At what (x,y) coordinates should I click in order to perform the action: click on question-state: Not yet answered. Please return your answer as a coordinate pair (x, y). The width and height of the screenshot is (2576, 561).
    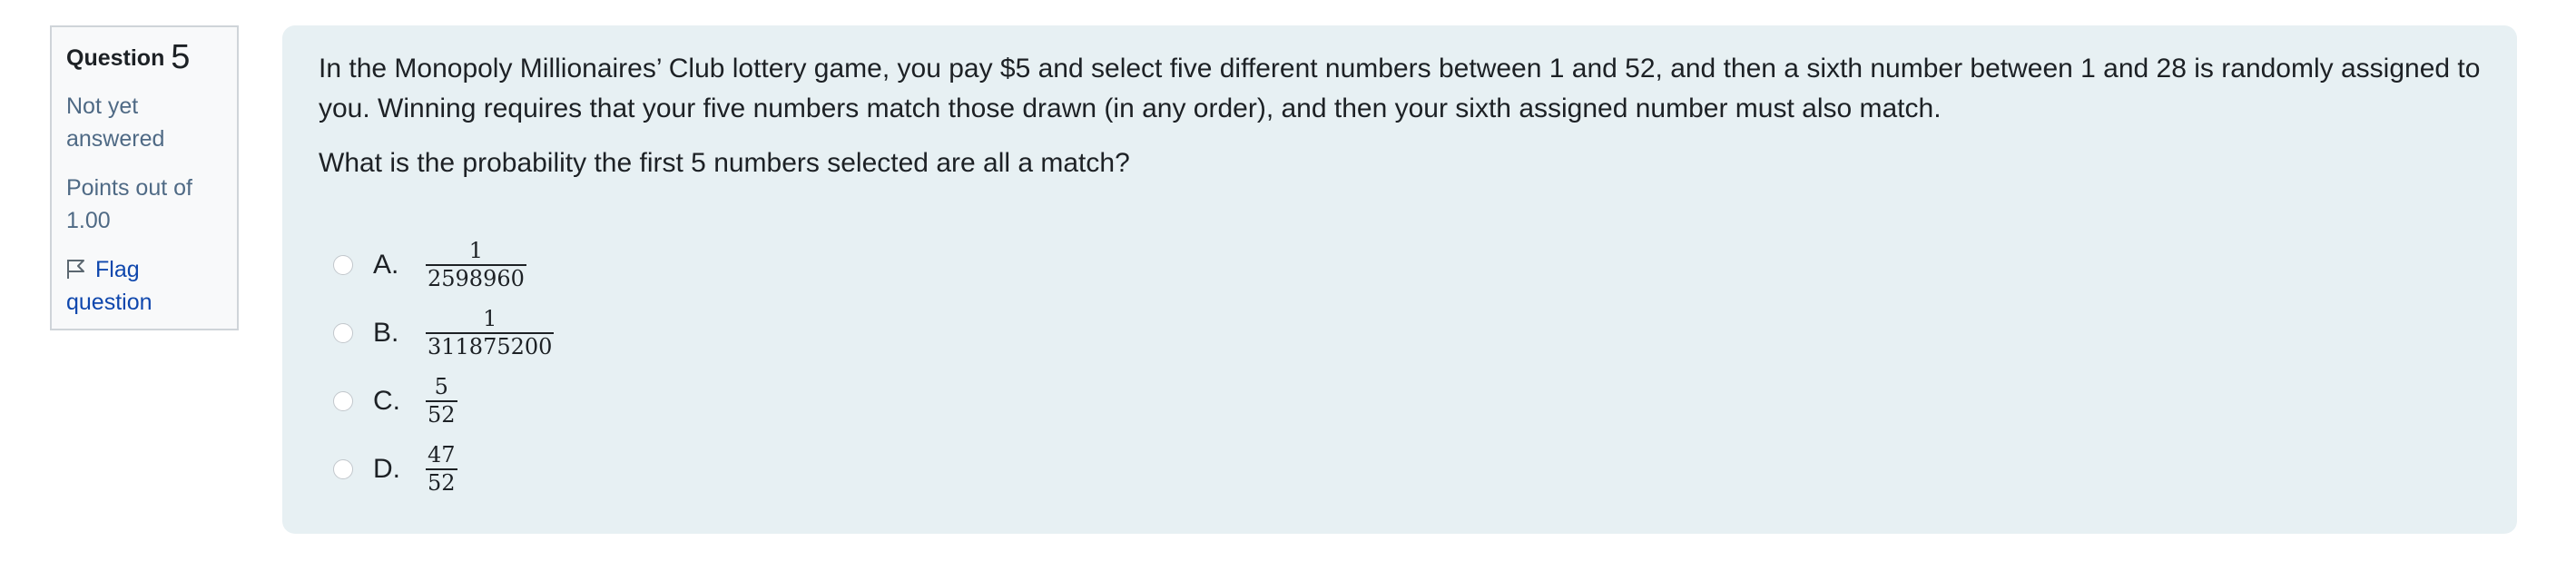
    Looking at the image, I should click on (115, 123).